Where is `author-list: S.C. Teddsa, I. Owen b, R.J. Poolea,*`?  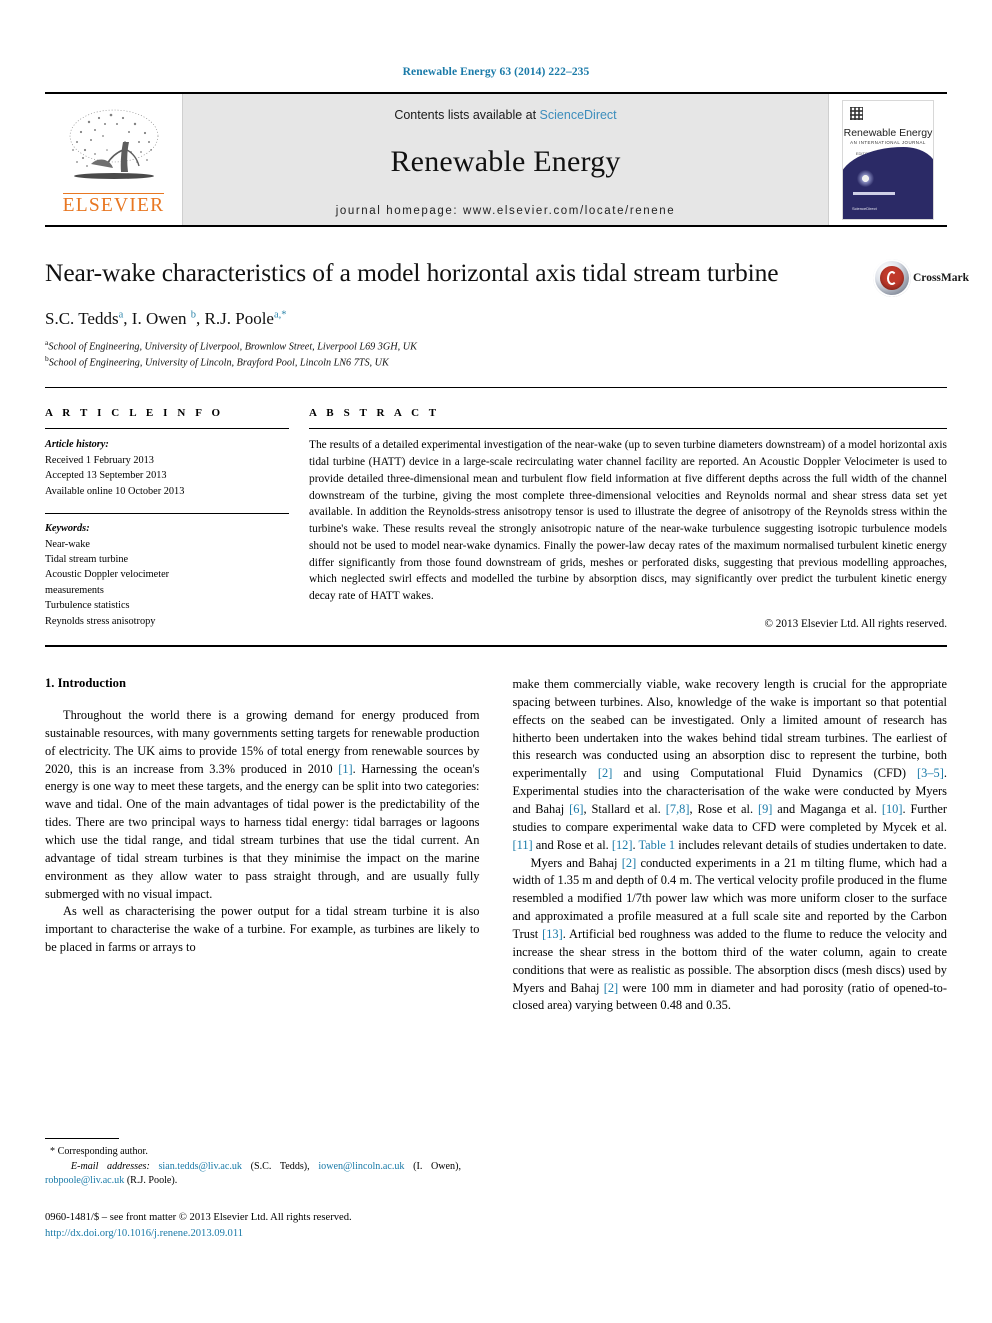
author-list: S.C. Teddsa, I. Owen b, R.J. Poolea,* is located at coordinates (166, 318).